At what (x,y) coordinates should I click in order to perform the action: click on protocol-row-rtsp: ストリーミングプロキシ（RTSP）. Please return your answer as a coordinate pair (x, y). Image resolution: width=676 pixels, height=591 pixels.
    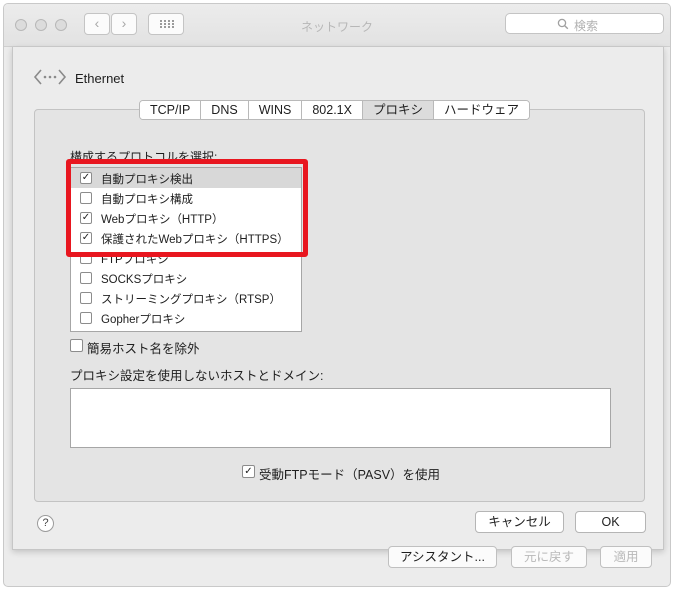
    Looking at the image, I should click on (186, 298).